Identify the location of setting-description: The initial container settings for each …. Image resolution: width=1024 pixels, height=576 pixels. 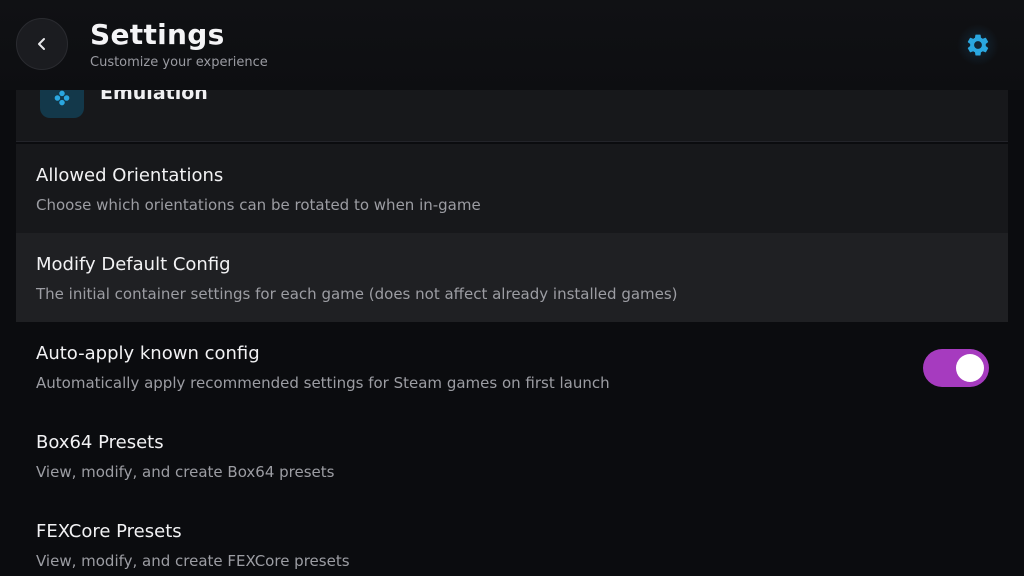
(357, 294).